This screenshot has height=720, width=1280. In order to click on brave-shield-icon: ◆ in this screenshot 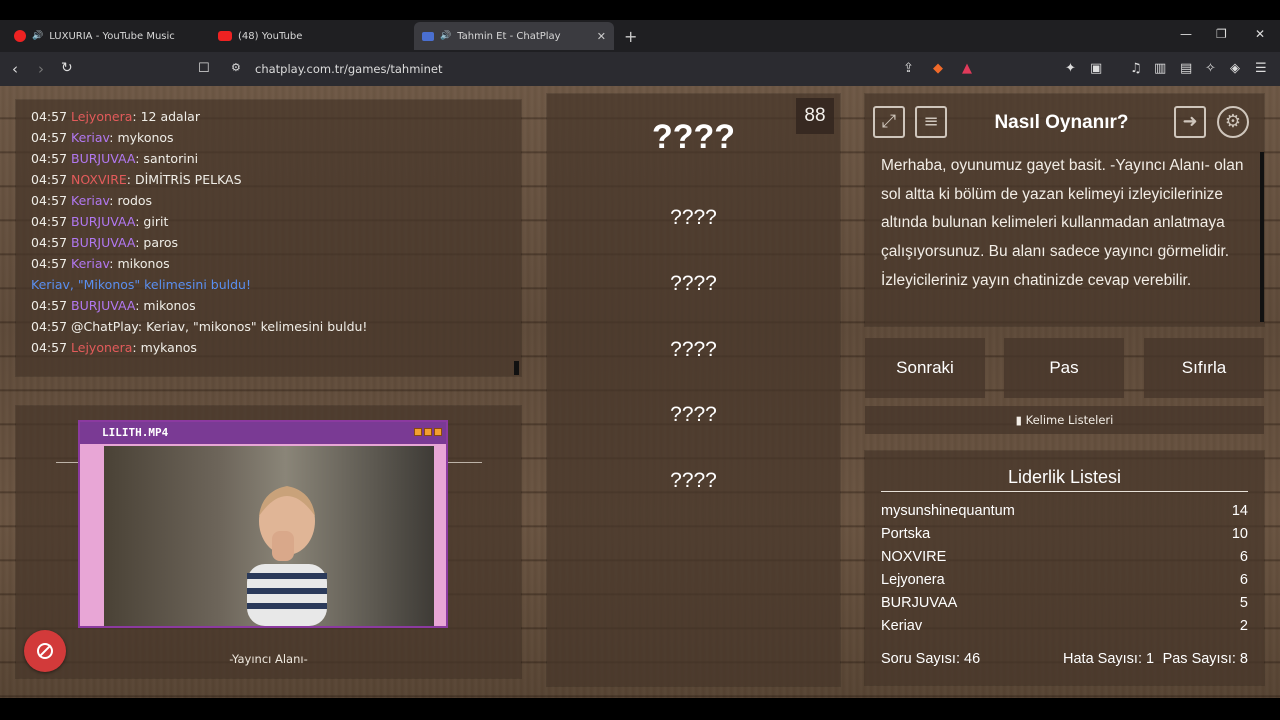, I will do `click(938, 68)`.